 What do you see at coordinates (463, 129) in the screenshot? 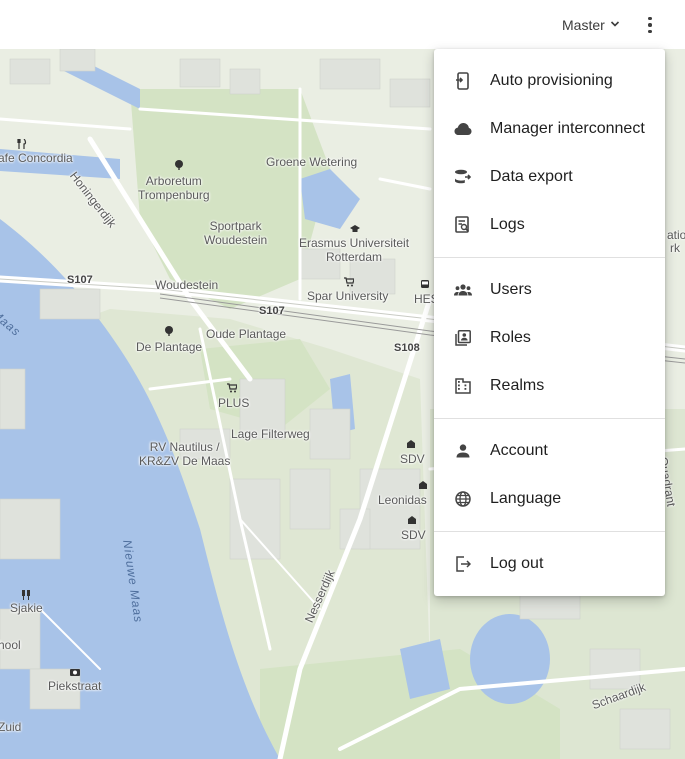
I see `cloud-icon` at bounding box center [463, 129].